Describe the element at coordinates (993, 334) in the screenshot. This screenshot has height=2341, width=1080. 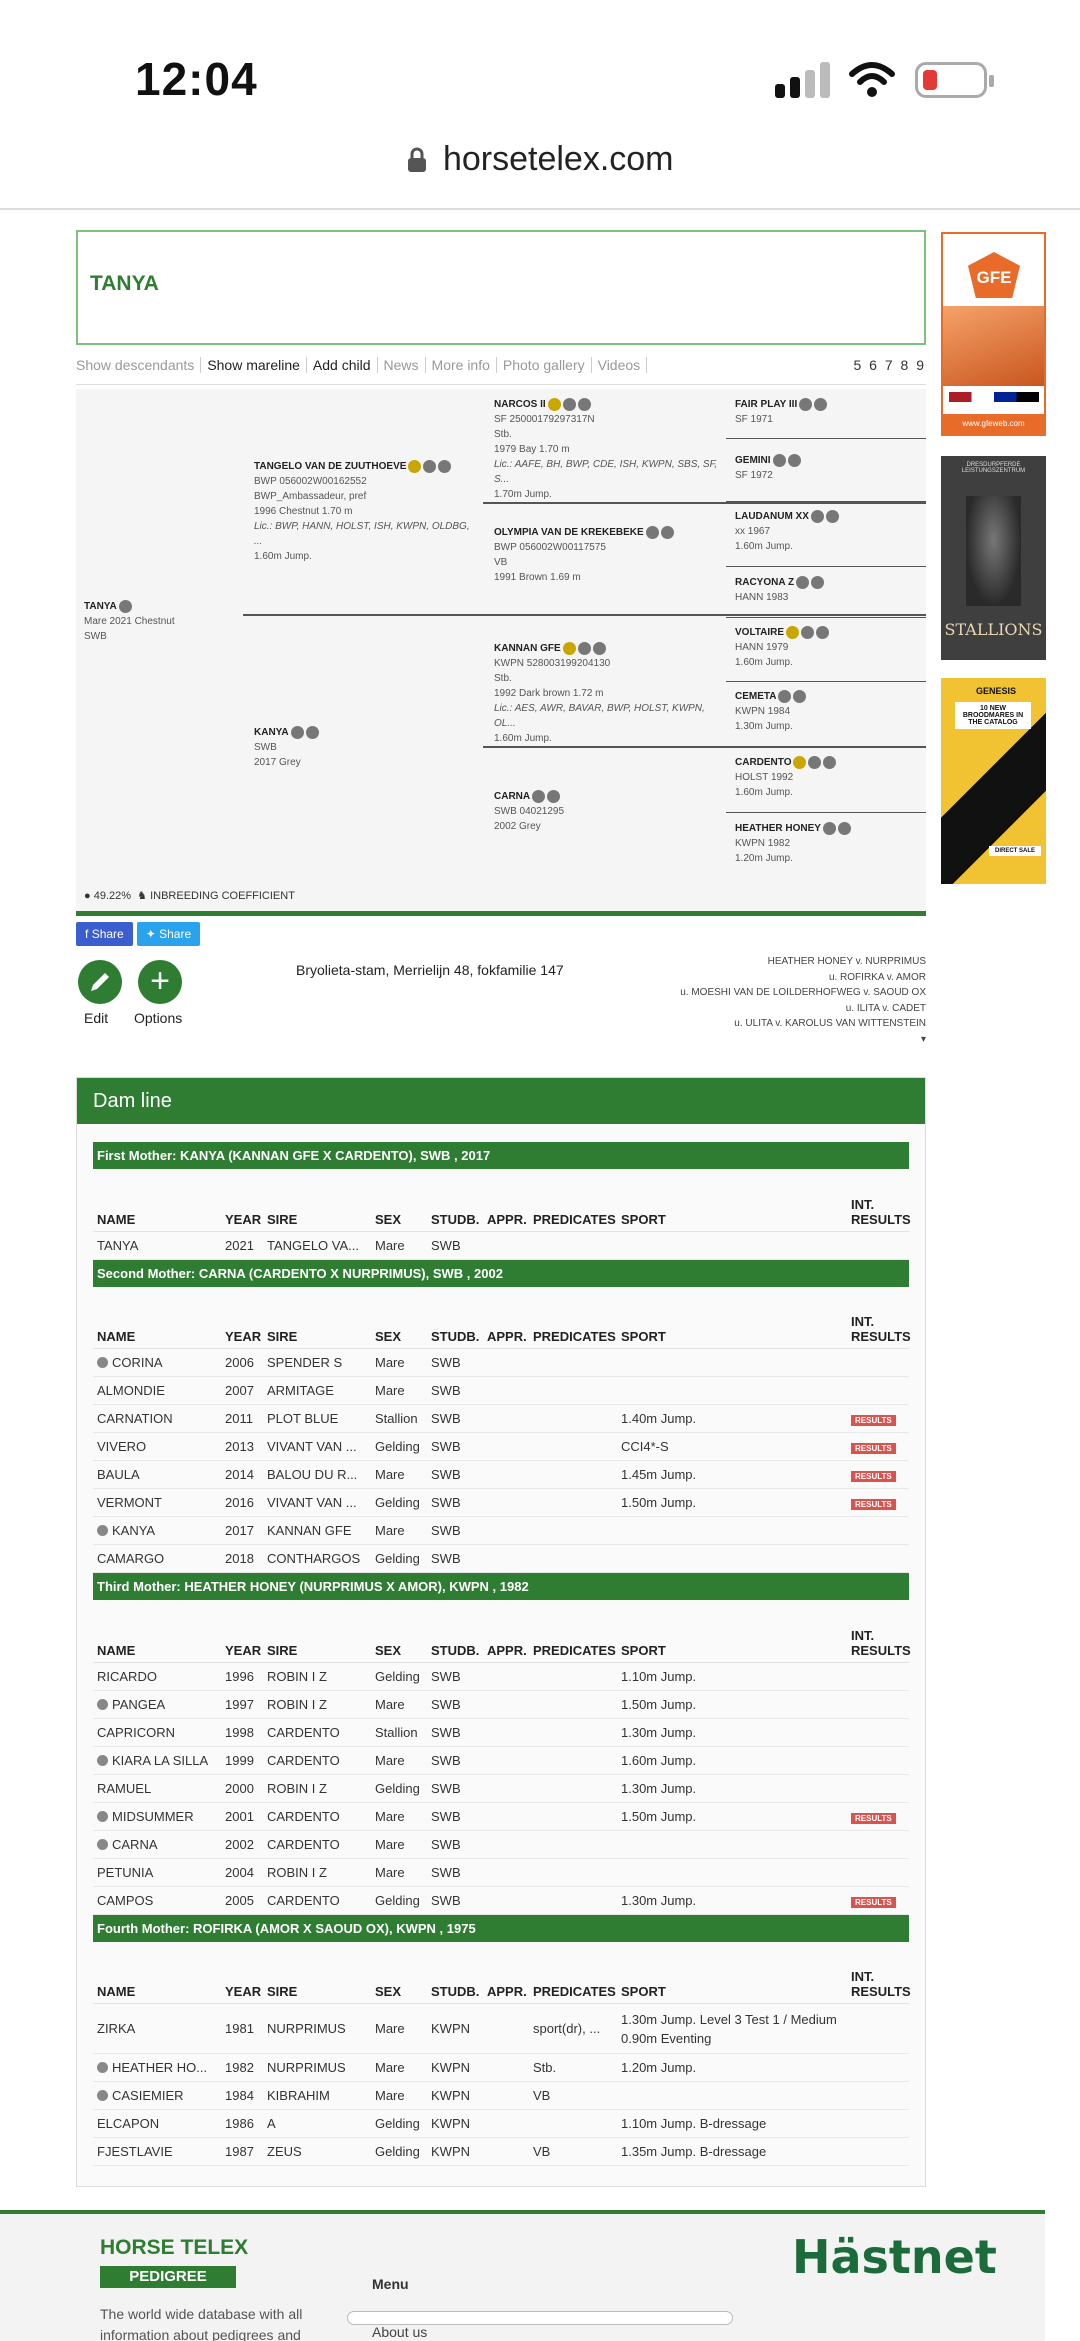
I see `gfe-ad: GFE www.gfeweb.com` at that location.